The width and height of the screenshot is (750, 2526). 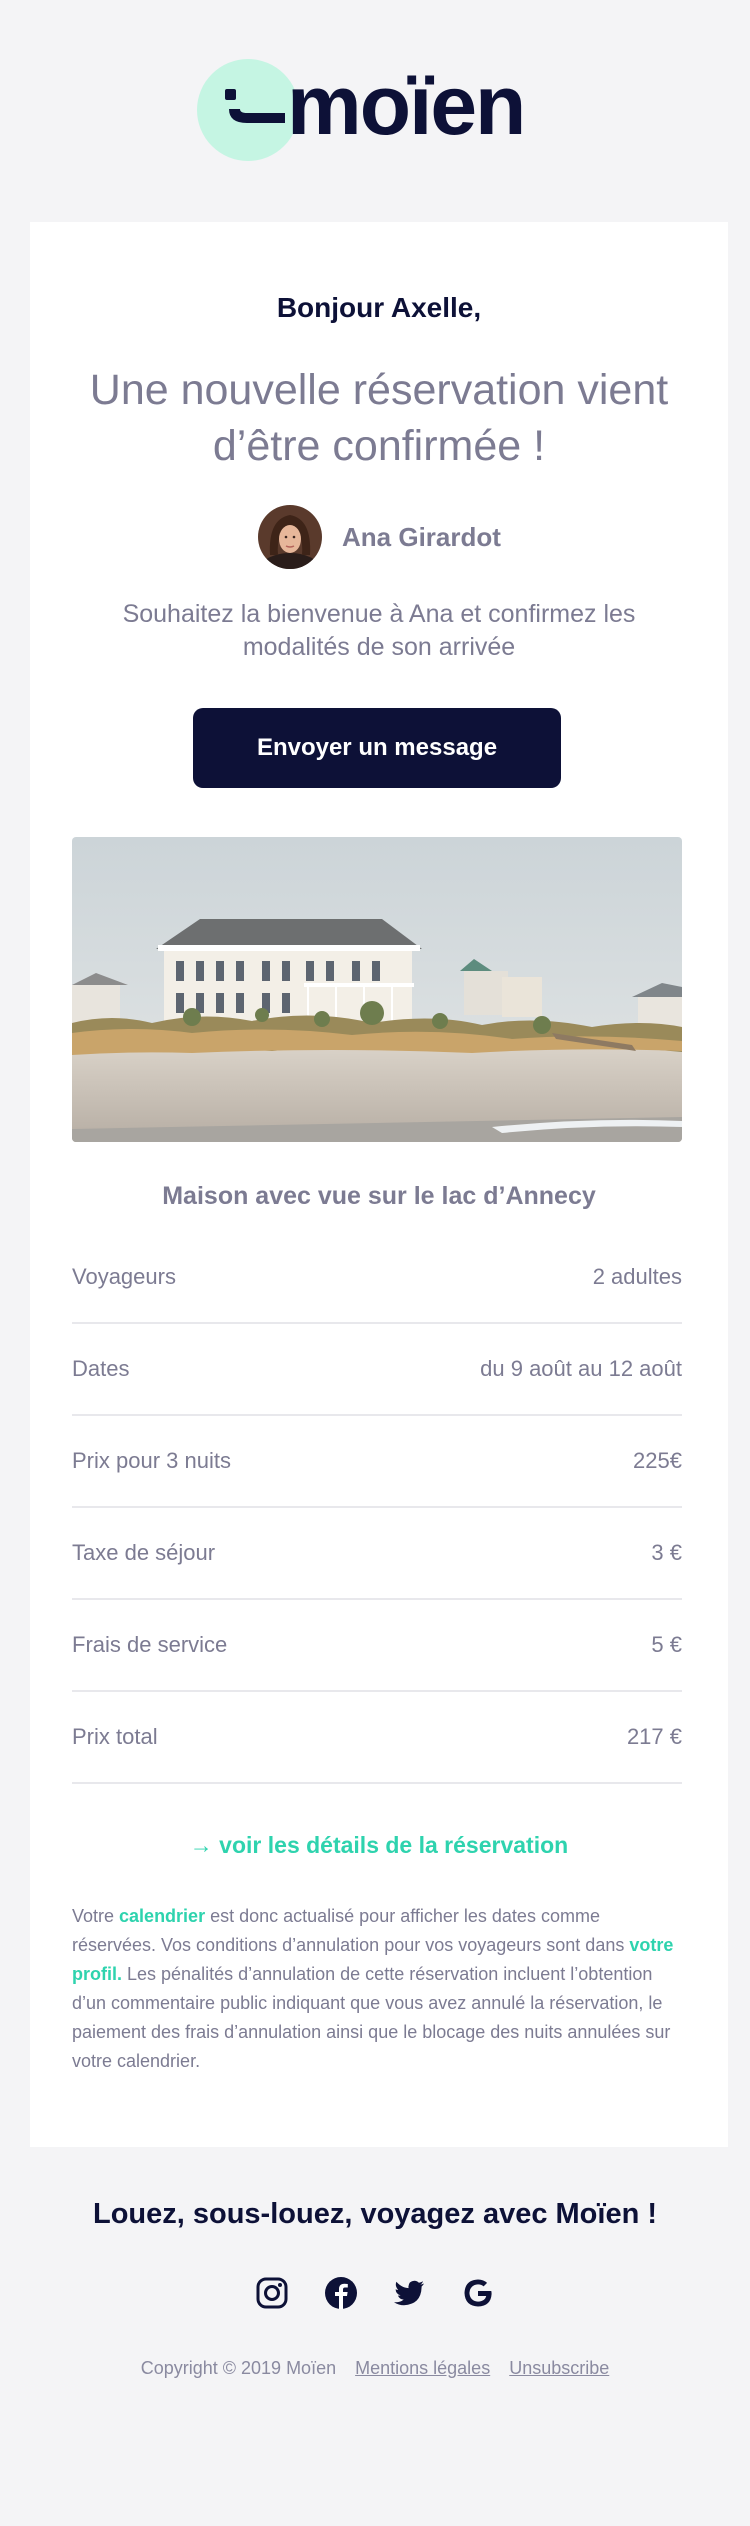 I want to click on detail-label: Prix total, so click(x=115, y=1736).